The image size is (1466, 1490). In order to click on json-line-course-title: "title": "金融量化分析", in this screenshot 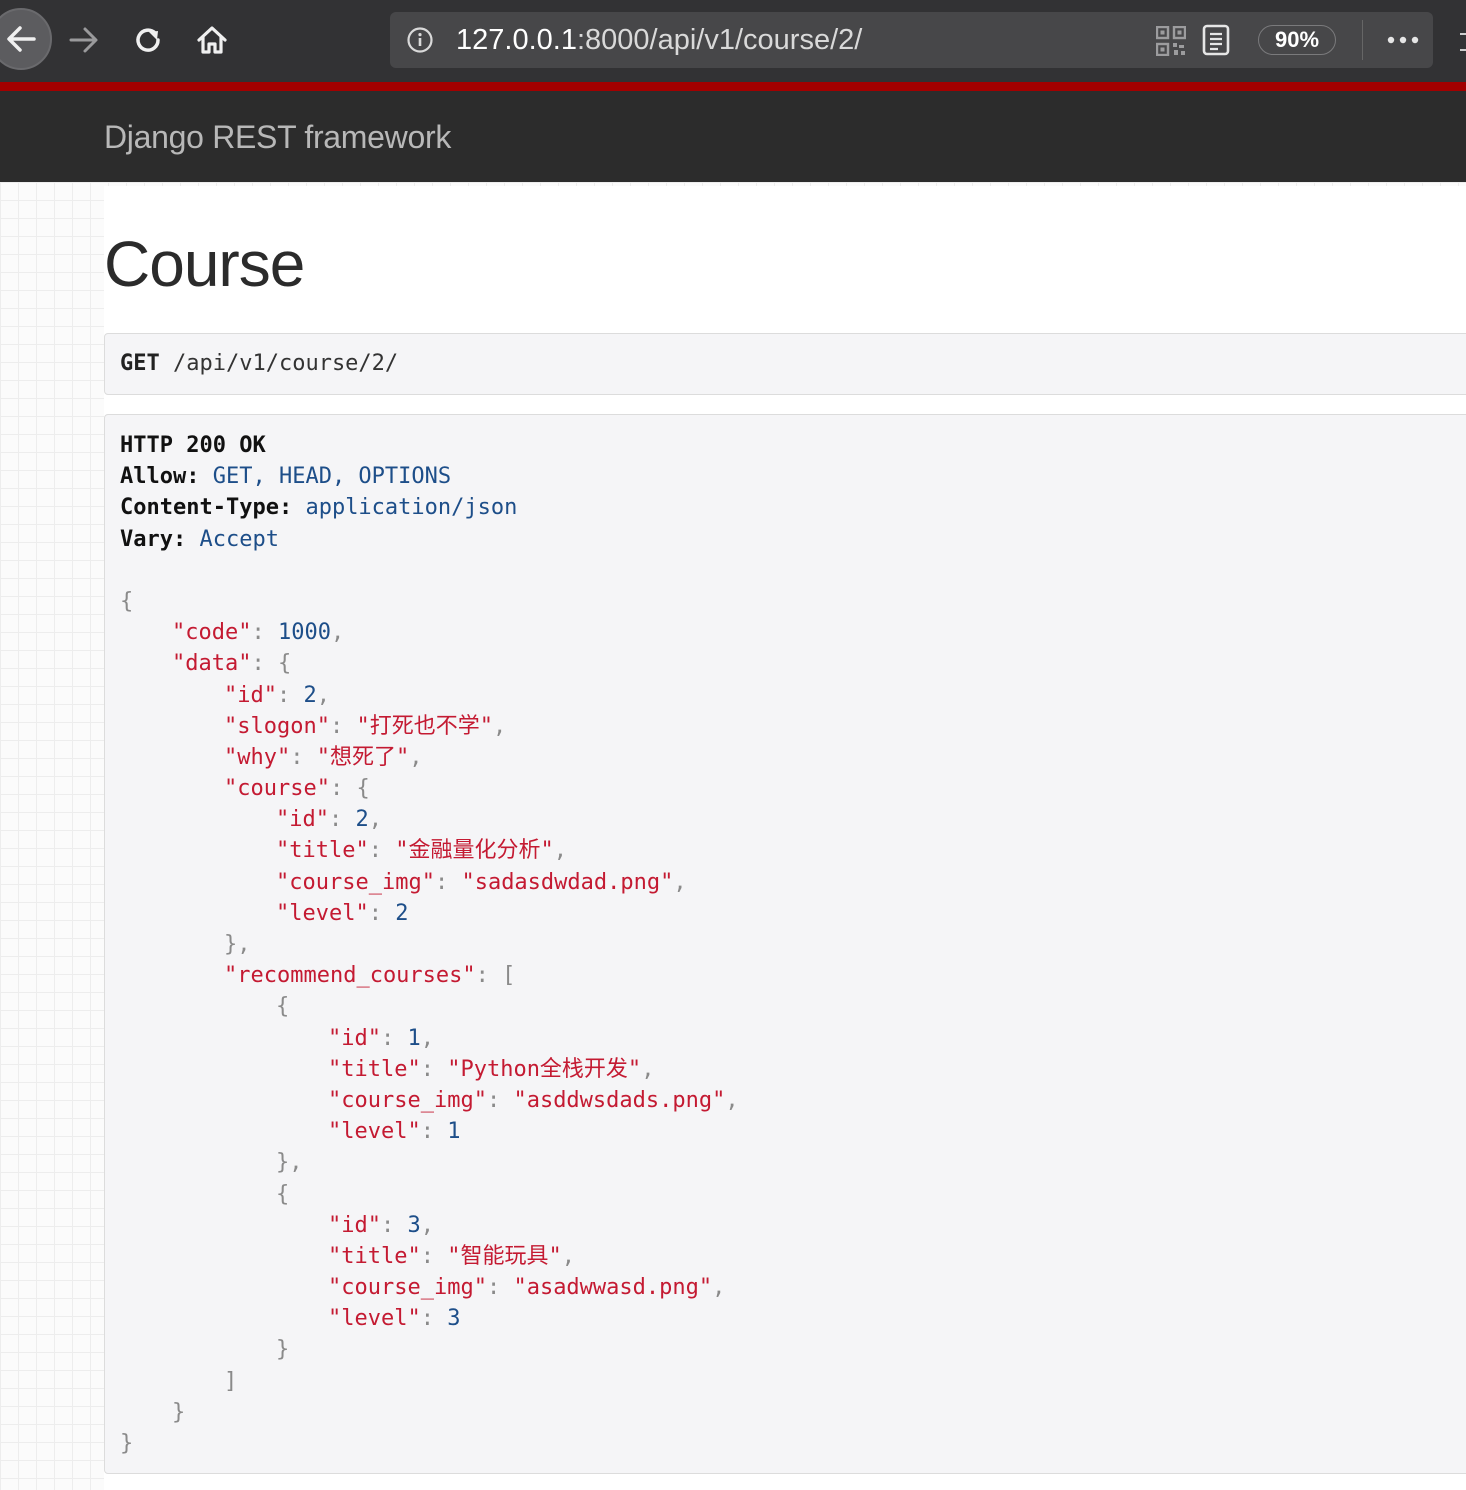, I will do `click(421, 851)`.